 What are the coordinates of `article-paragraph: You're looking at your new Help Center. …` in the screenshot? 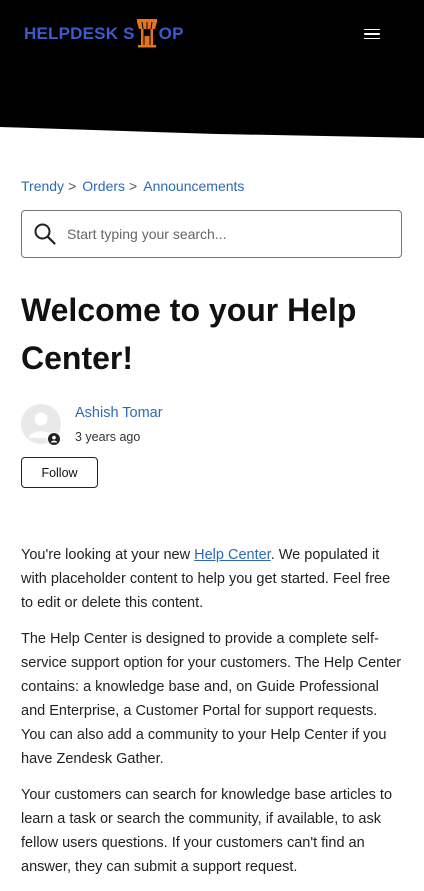 It's located at (213, 579).